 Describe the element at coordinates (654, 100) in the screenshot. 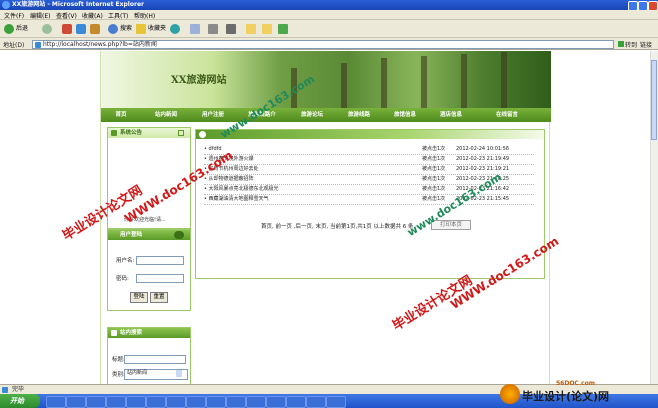

I see `scrollbar-thumb` at that location.